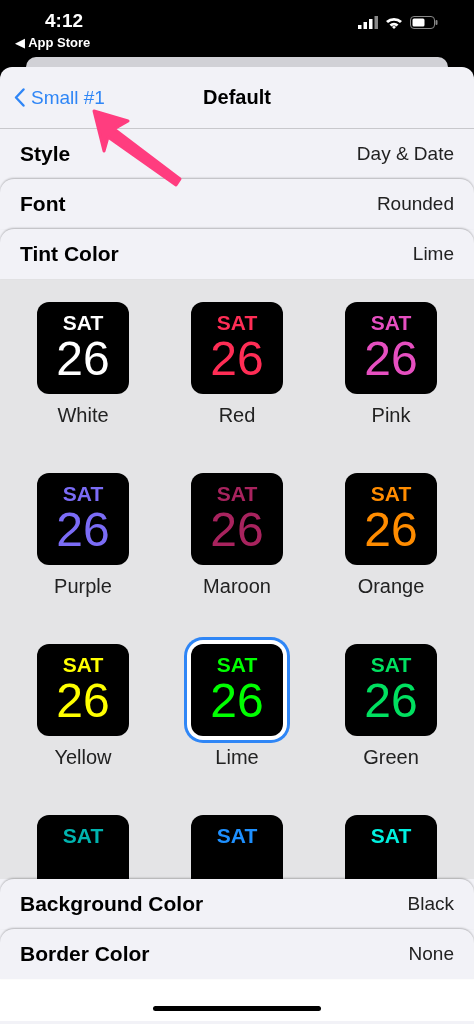 The width and height of the screenshot is (474, 1024). I want to click on tint-label: Purple, so click(83, 587).